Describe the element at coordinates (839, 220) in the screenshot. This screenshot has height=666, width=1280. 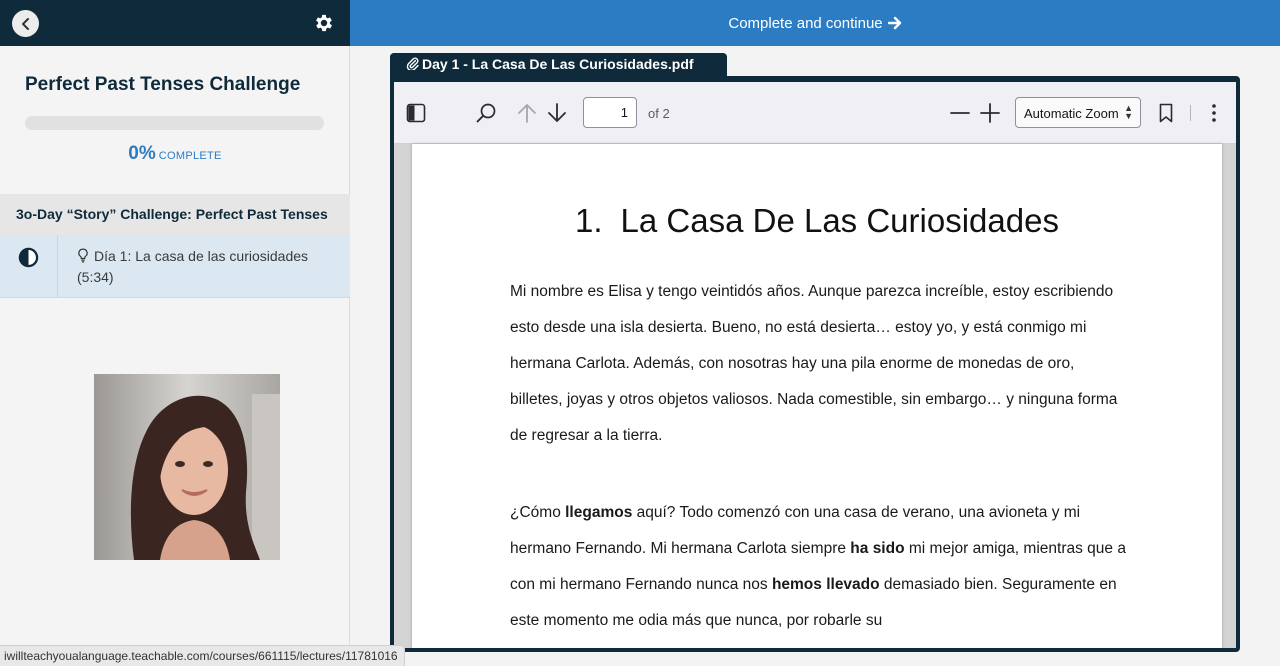
I see `heading-title: La Casa De Las Curiosidades` at that location.